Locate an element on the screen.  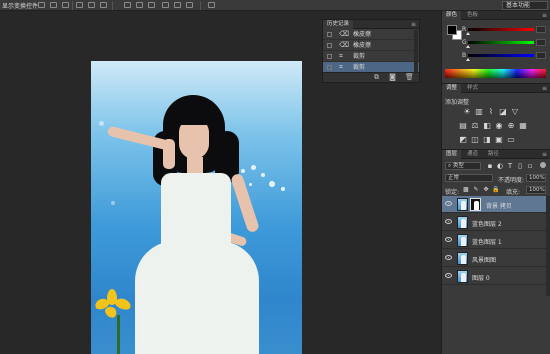
red-slider: R is located at coordinates (504, 30).